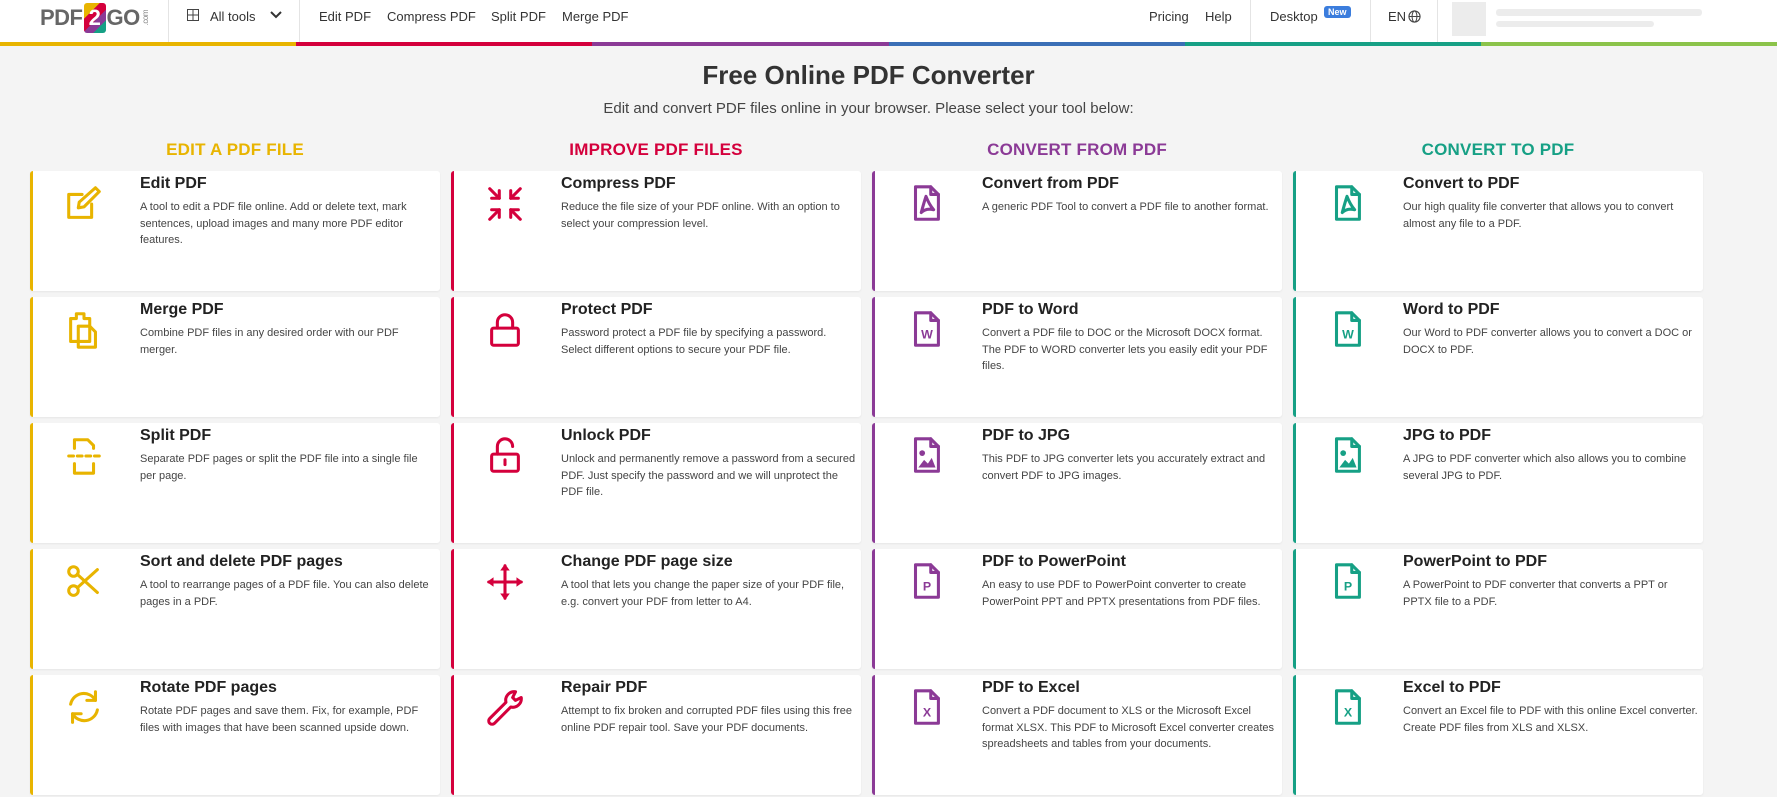 Image resolution: width=1777 pixels, height=797 pixels. I want to click on tool-card-title: Unlock PDF, so click(606, 435).